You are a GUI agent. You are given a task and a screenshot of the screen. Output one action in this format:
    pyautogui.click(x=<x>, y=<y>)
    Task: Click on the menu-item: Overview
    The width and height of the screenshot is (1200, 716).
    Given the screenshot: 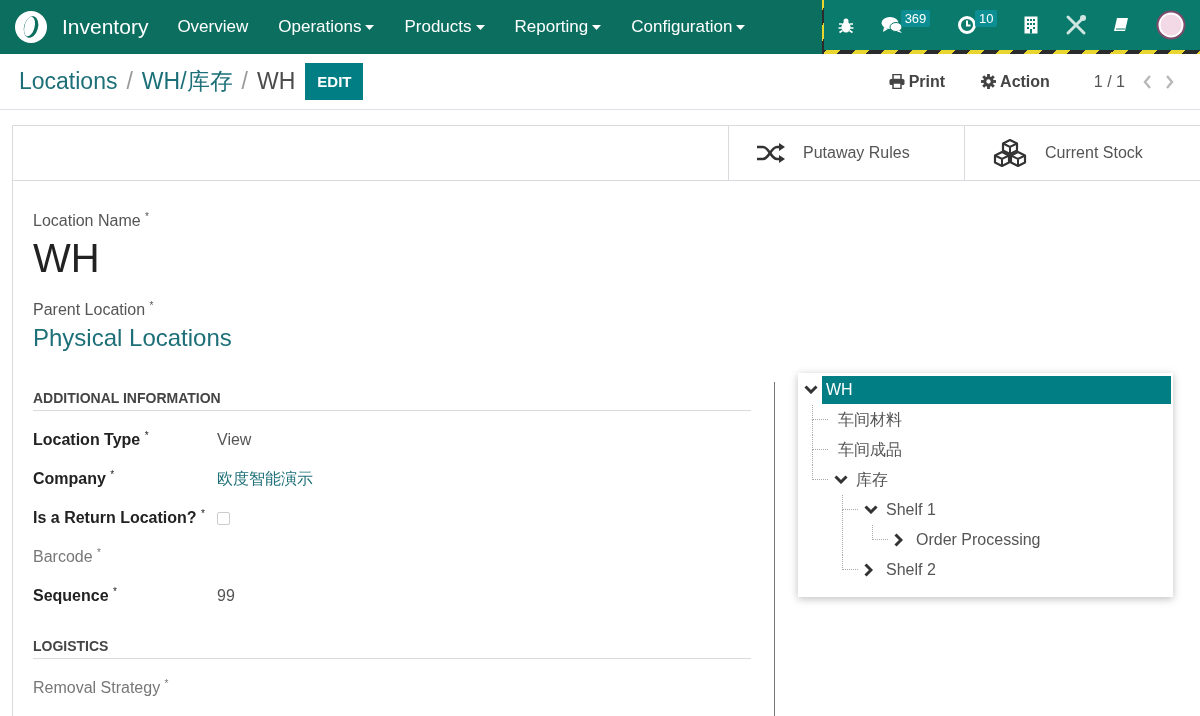 What is the action you would take?
    pyautogui.click(x=213, y=27)
    